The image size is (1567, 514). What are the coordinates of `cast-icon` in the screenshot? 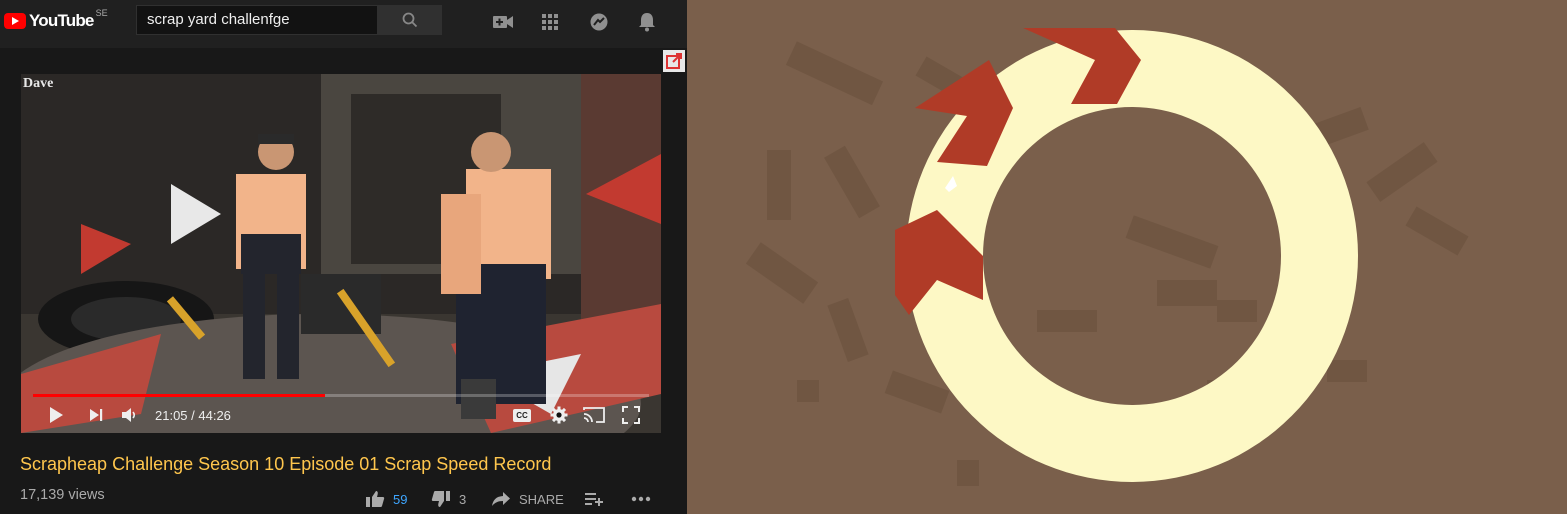 It's located at (594, 415).